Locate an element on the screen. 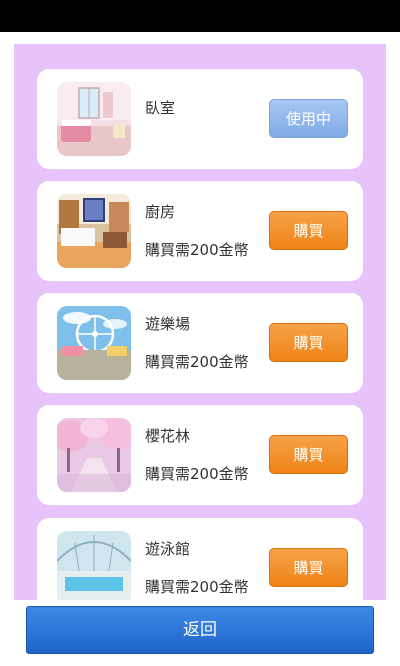 The image size is (400, 666). playground-thumbnail is located at coordinates (94, 343).